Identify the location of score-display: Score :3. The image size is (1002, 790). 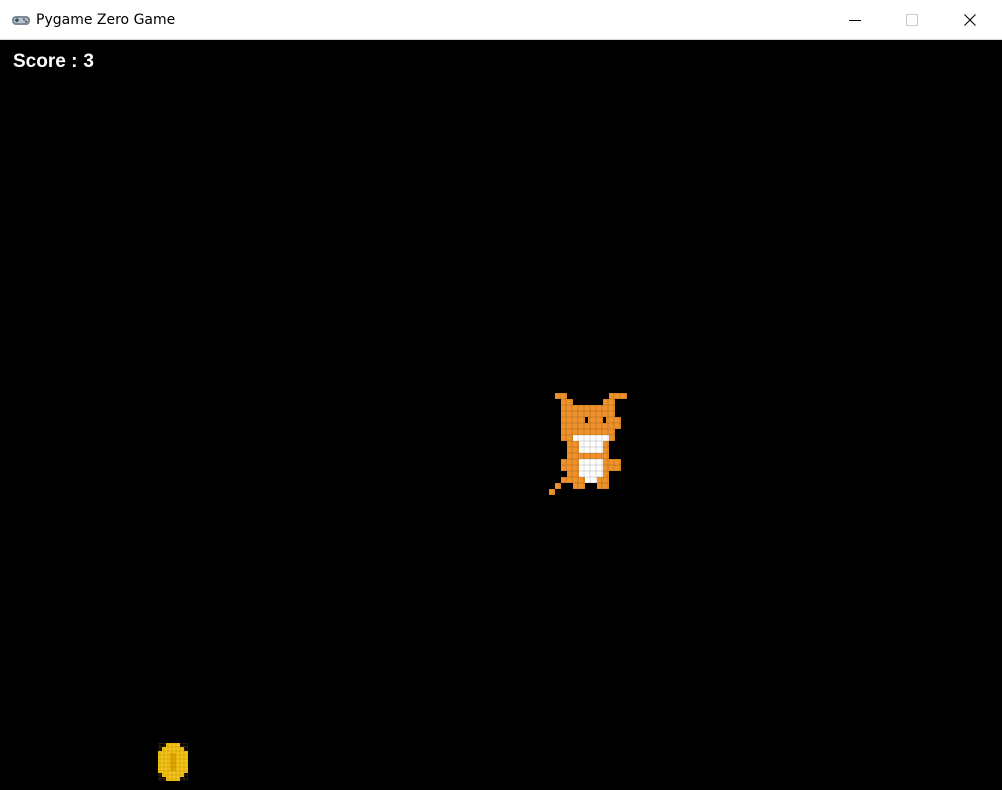
(53, 62).